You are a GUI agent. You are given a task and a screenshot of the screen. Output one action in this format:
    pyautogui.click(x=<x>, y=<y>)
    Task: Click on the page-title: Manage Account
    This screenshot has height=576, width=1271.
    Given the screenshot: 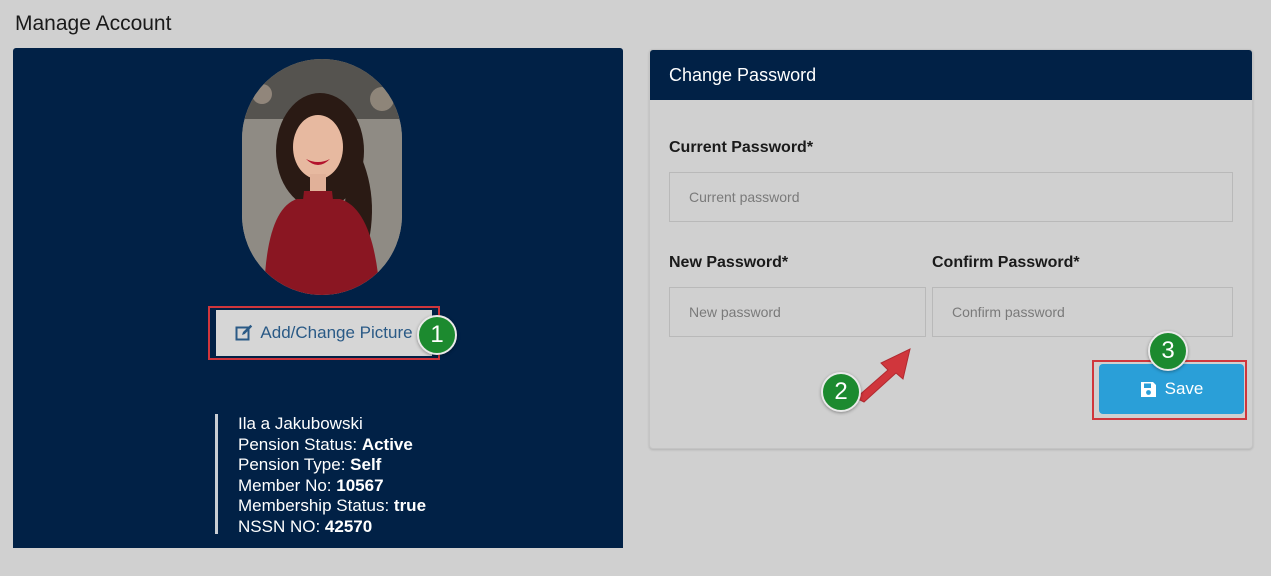 What is the action you would take?
    pyautogui.click(x=93, y=23)
    